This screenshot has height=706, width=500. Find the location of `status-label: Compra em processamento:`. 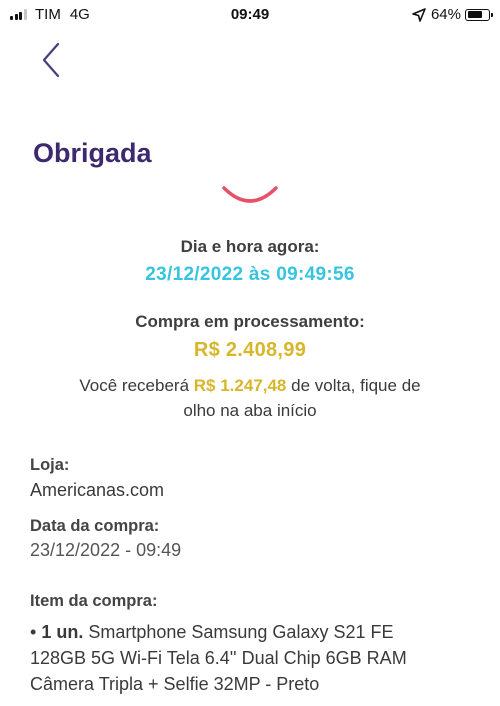

status-label: Compra em processamento: is located at coordinates (250, 321).